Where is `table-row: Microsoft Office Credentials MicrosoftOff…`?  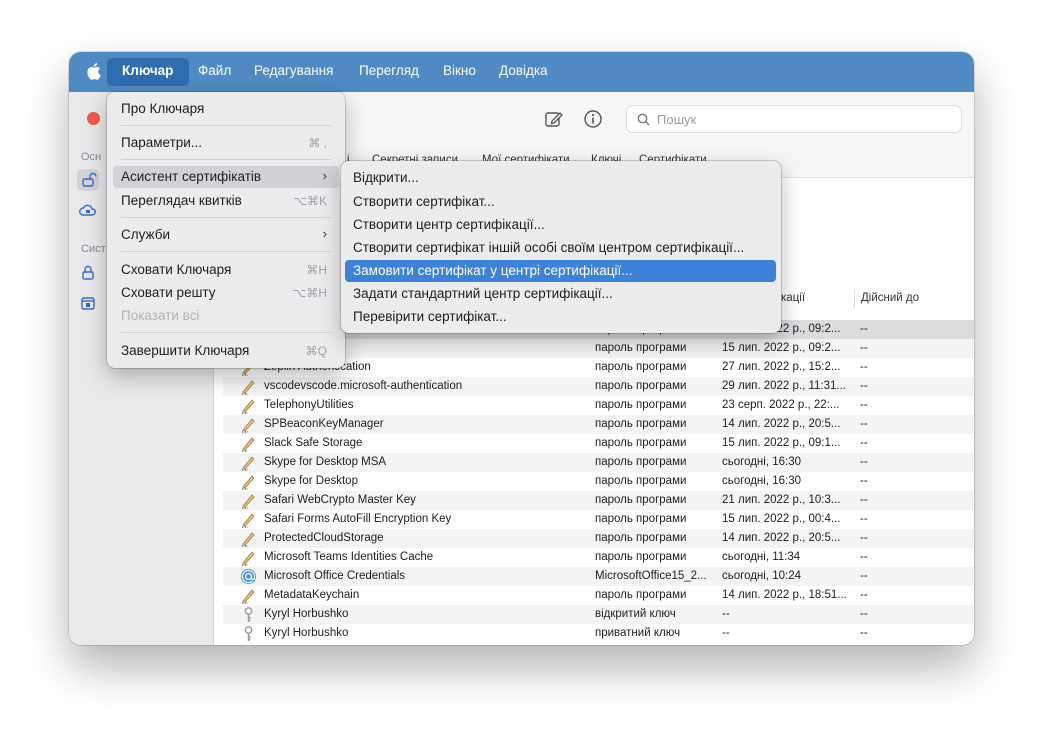
table-row: Microsoft Office Credentials MicrosoftOff… is located at coordinates (598, 576).